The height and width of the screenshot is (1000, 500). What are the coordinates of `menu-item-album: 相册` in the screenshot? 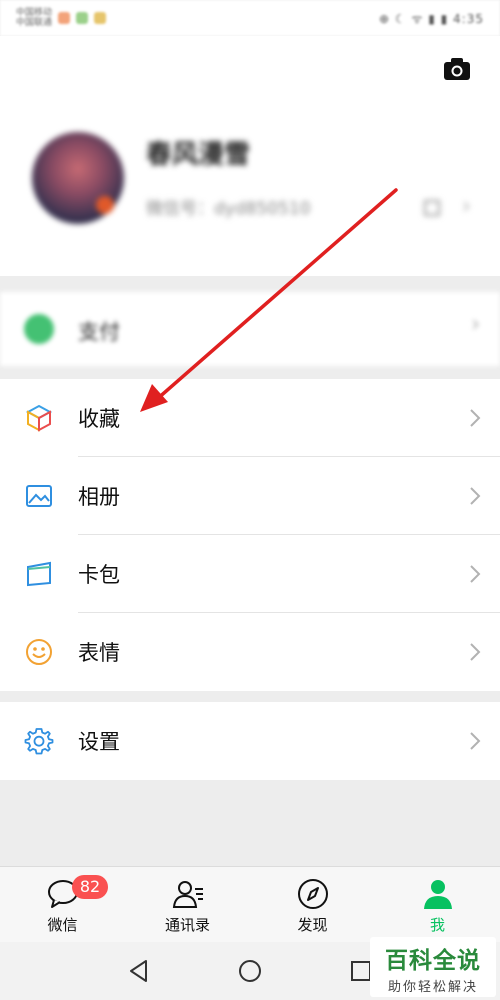 It's located at (250, 496).